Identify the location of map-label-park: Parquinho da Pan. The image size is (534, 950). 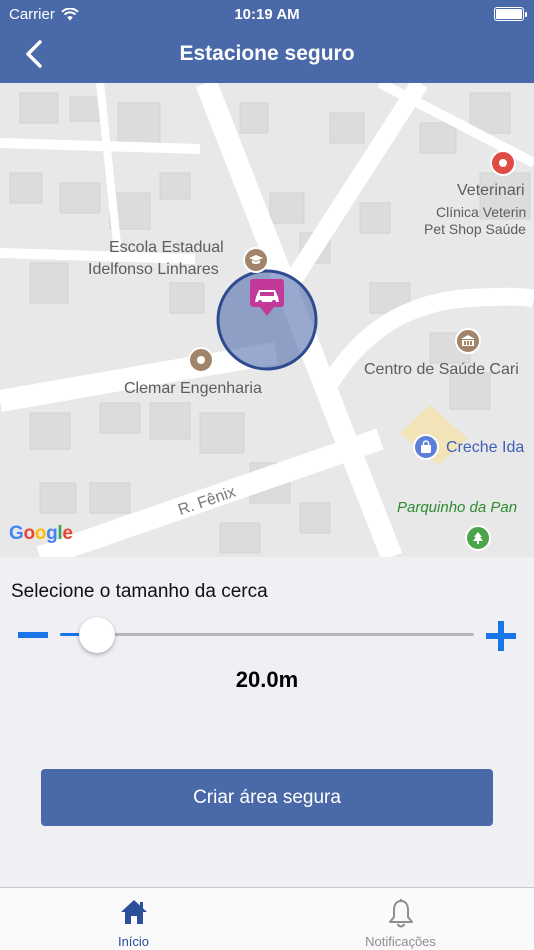
(457, 507).